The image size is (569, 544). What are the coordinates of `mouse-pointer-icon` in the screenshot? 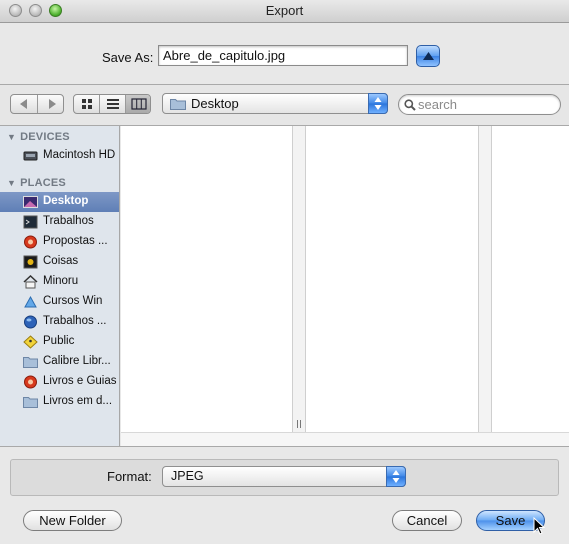 It's located at (539, 526).